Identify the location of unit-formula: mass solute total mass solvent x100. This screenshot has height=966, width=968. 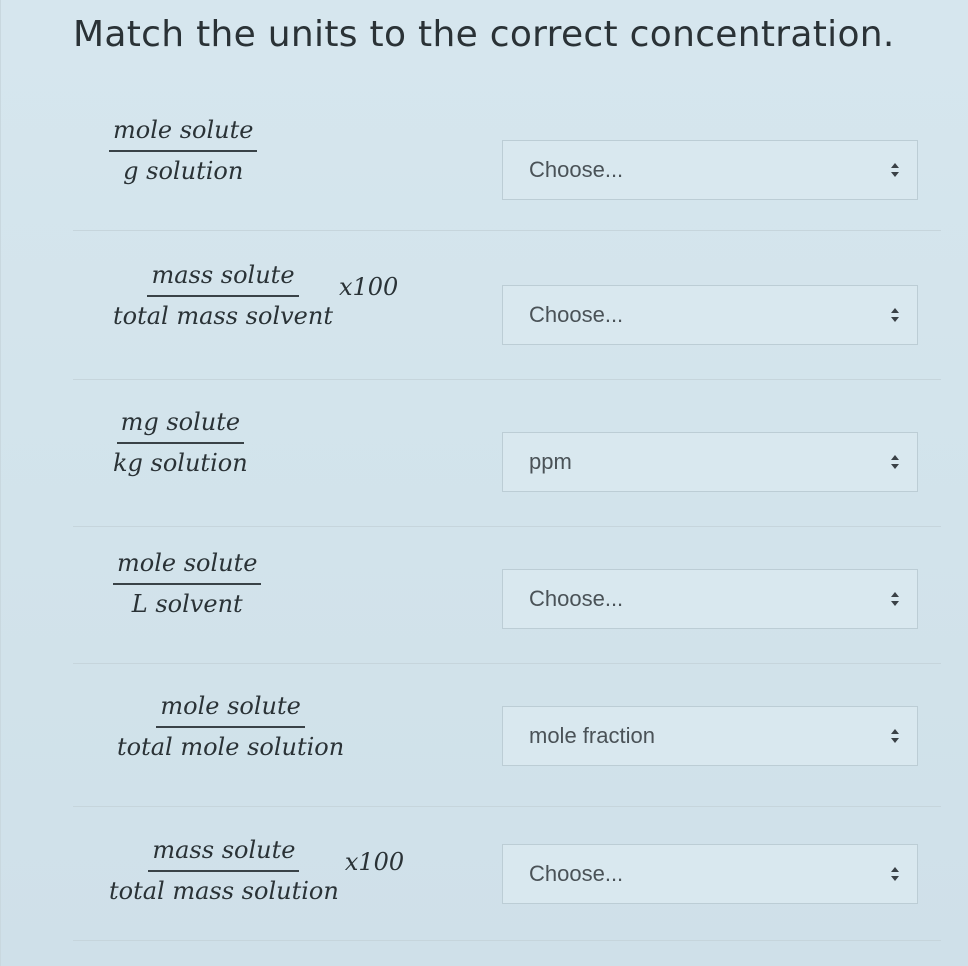
(253, 296).